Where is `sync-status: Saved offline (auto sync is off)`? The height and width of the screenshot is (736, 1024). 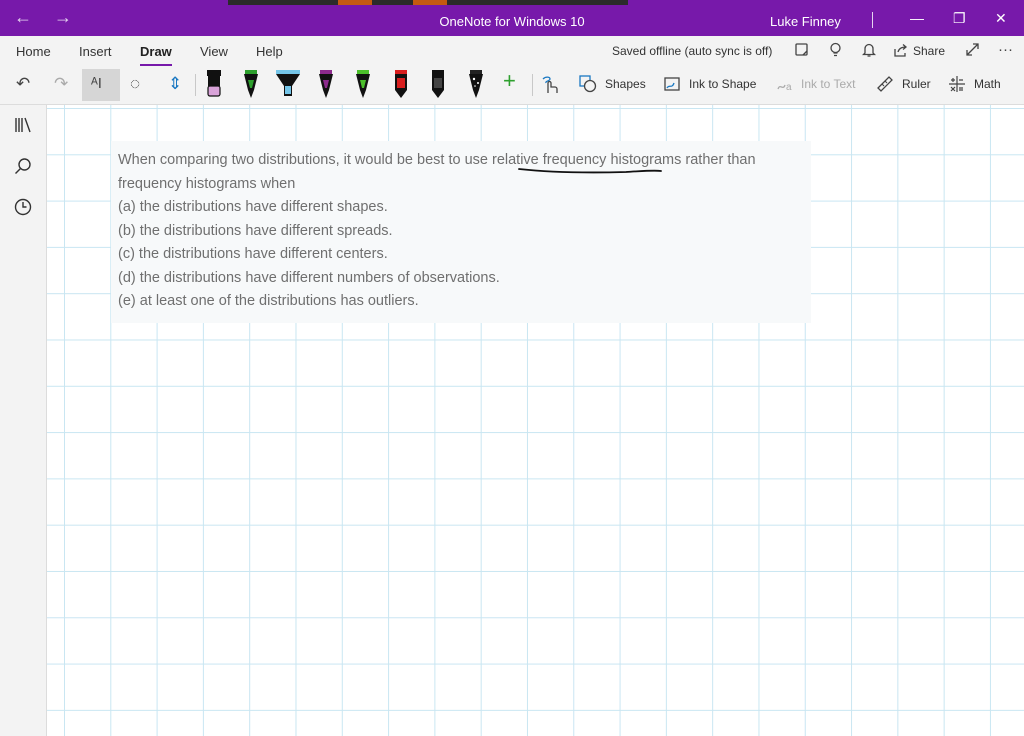
sync-status: Saved offline (auto sync is off) is located at coordinates (692, 51).